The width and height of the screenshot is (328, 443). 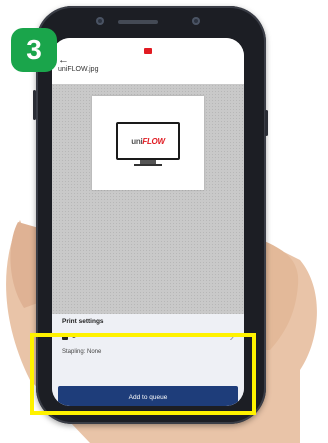 What do you see at coordinates (148, 69) in the screenshot?
I see `app-top-bar: ← uniFLOW.jpg` at bounding box center [148, 69].